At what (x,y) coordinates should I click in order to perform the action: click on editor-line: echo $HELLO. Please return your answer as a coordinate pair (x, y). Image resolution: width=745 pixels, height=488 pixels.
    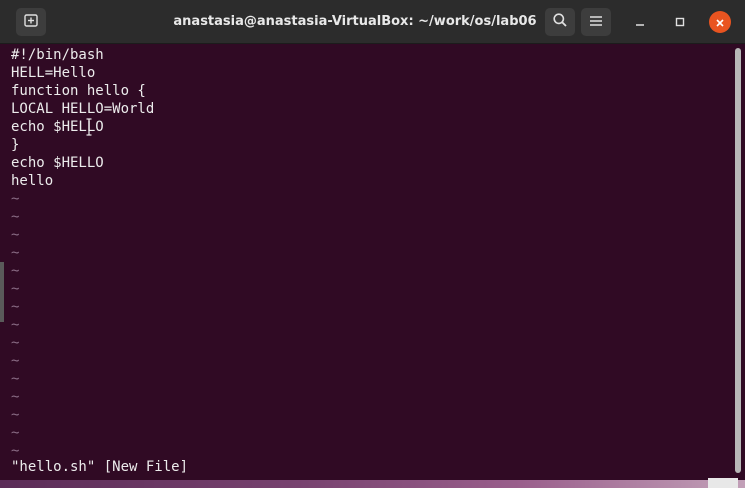
    Looking at the image, I should click on (57, 163).